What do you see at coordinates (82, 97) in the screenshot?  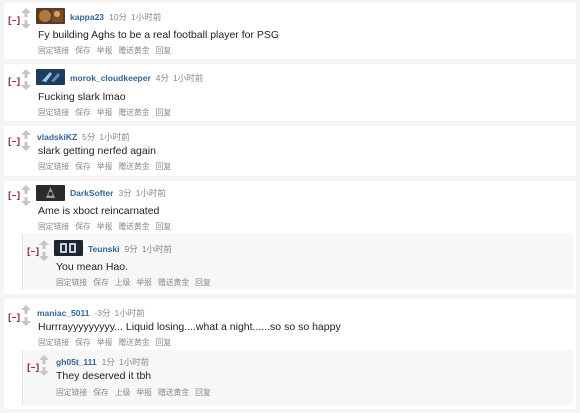 I see `comment-body: Fucking slark lmao` at bounding box center [82, 97].